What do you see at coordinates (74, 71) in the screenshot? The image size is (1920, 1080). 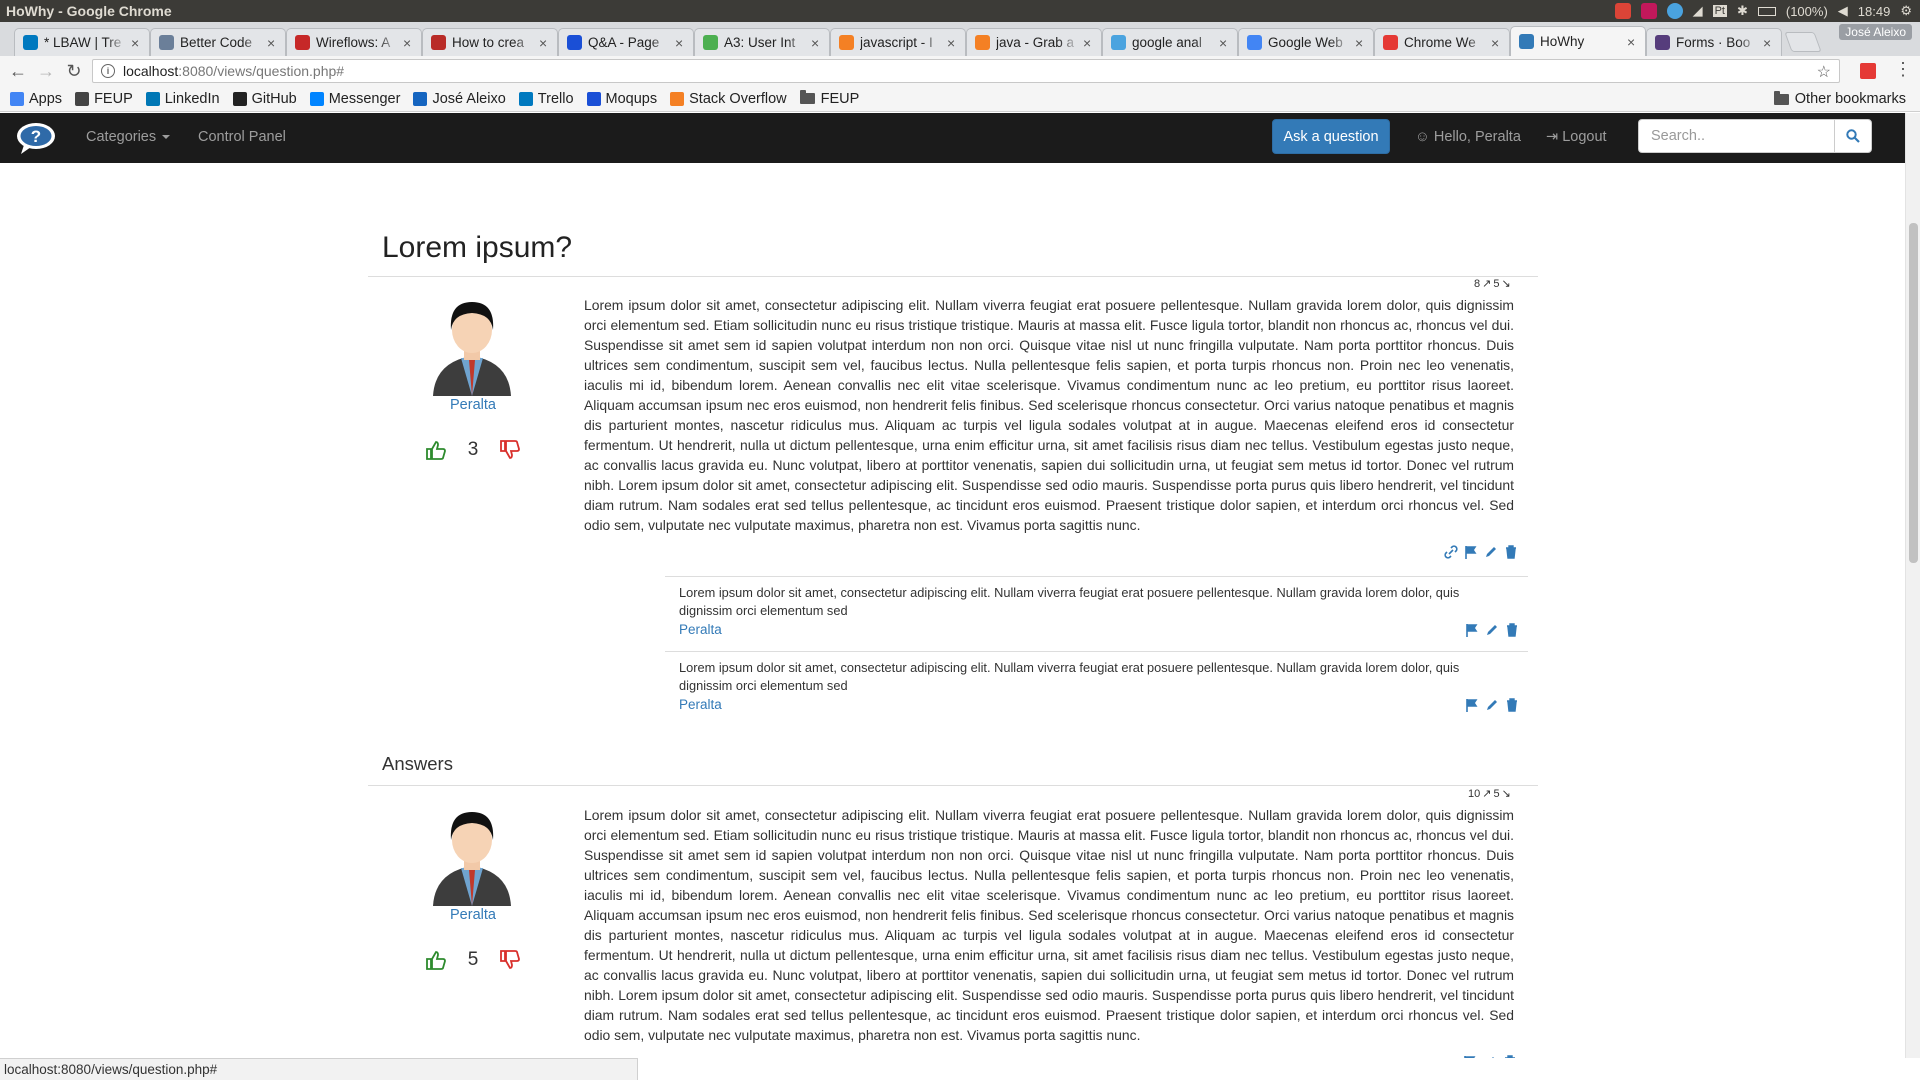 I see `reload-button: ↻` at bounding box center [74, 71].